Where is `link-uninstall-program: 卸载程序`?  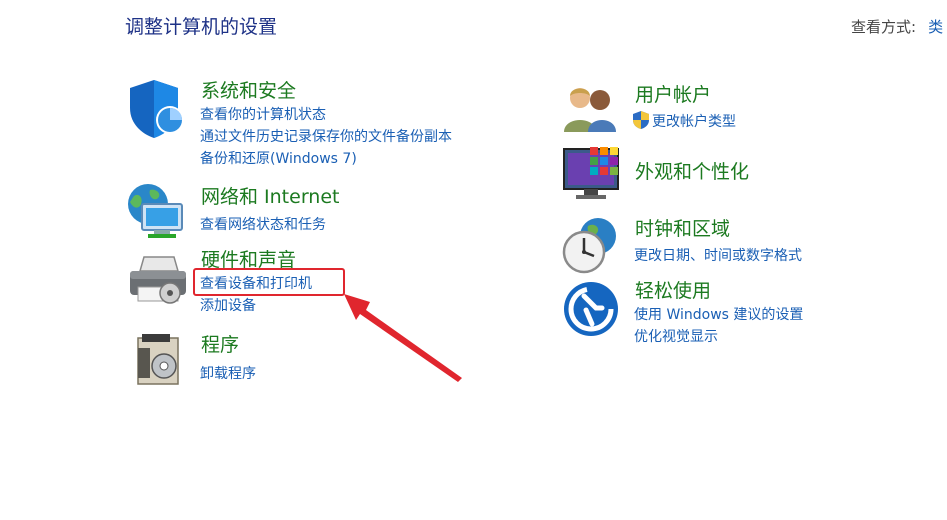
link-uninstall-program: 卸载程序 is located at coordinates (228, 373).